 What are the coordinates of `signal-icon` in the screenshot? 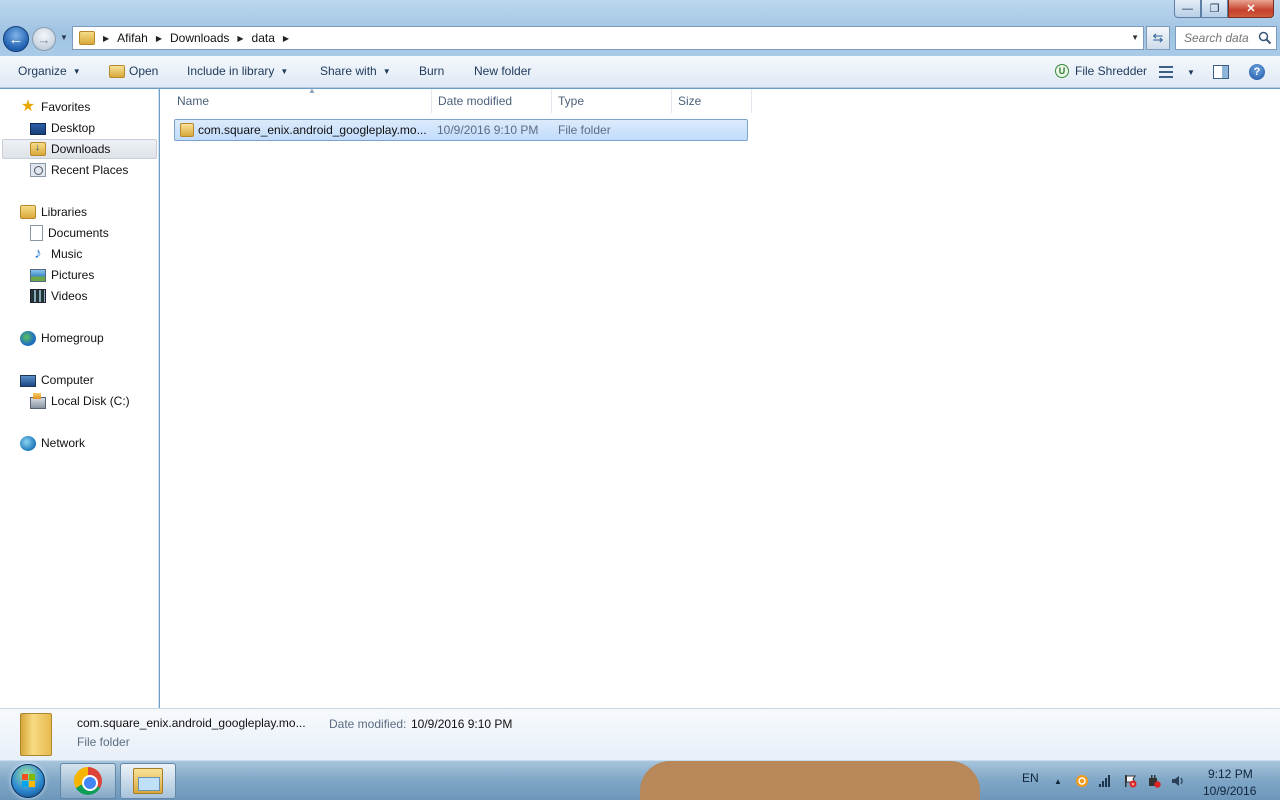 It's located at (1105, 781).